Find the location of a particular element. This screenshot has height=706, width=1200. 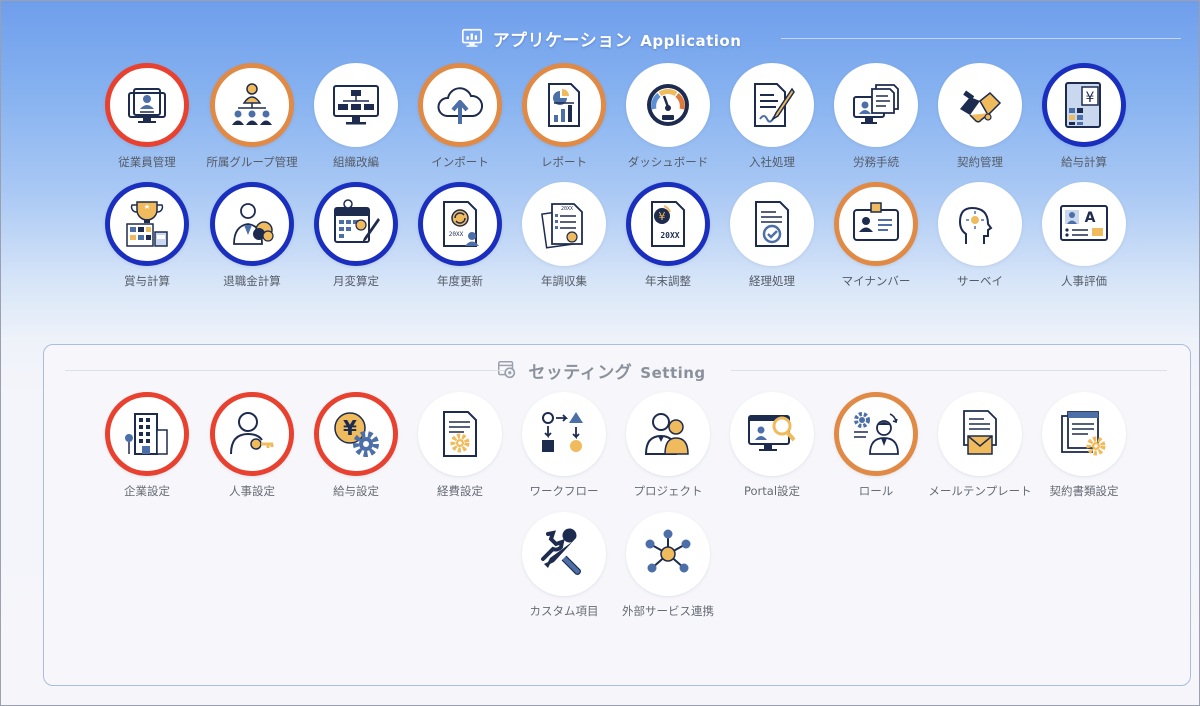

app-tile-org-group: 所属グループ管理 is located at coordinates (252, 123).